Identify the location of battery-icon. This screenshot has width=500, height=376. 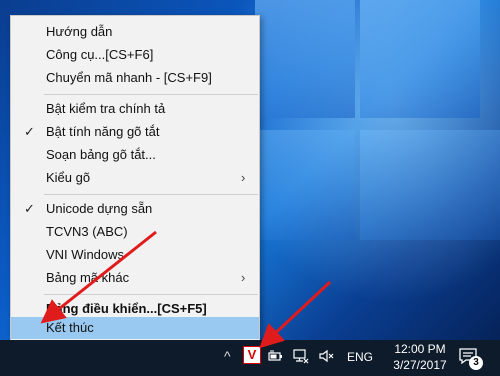
(276, 356).